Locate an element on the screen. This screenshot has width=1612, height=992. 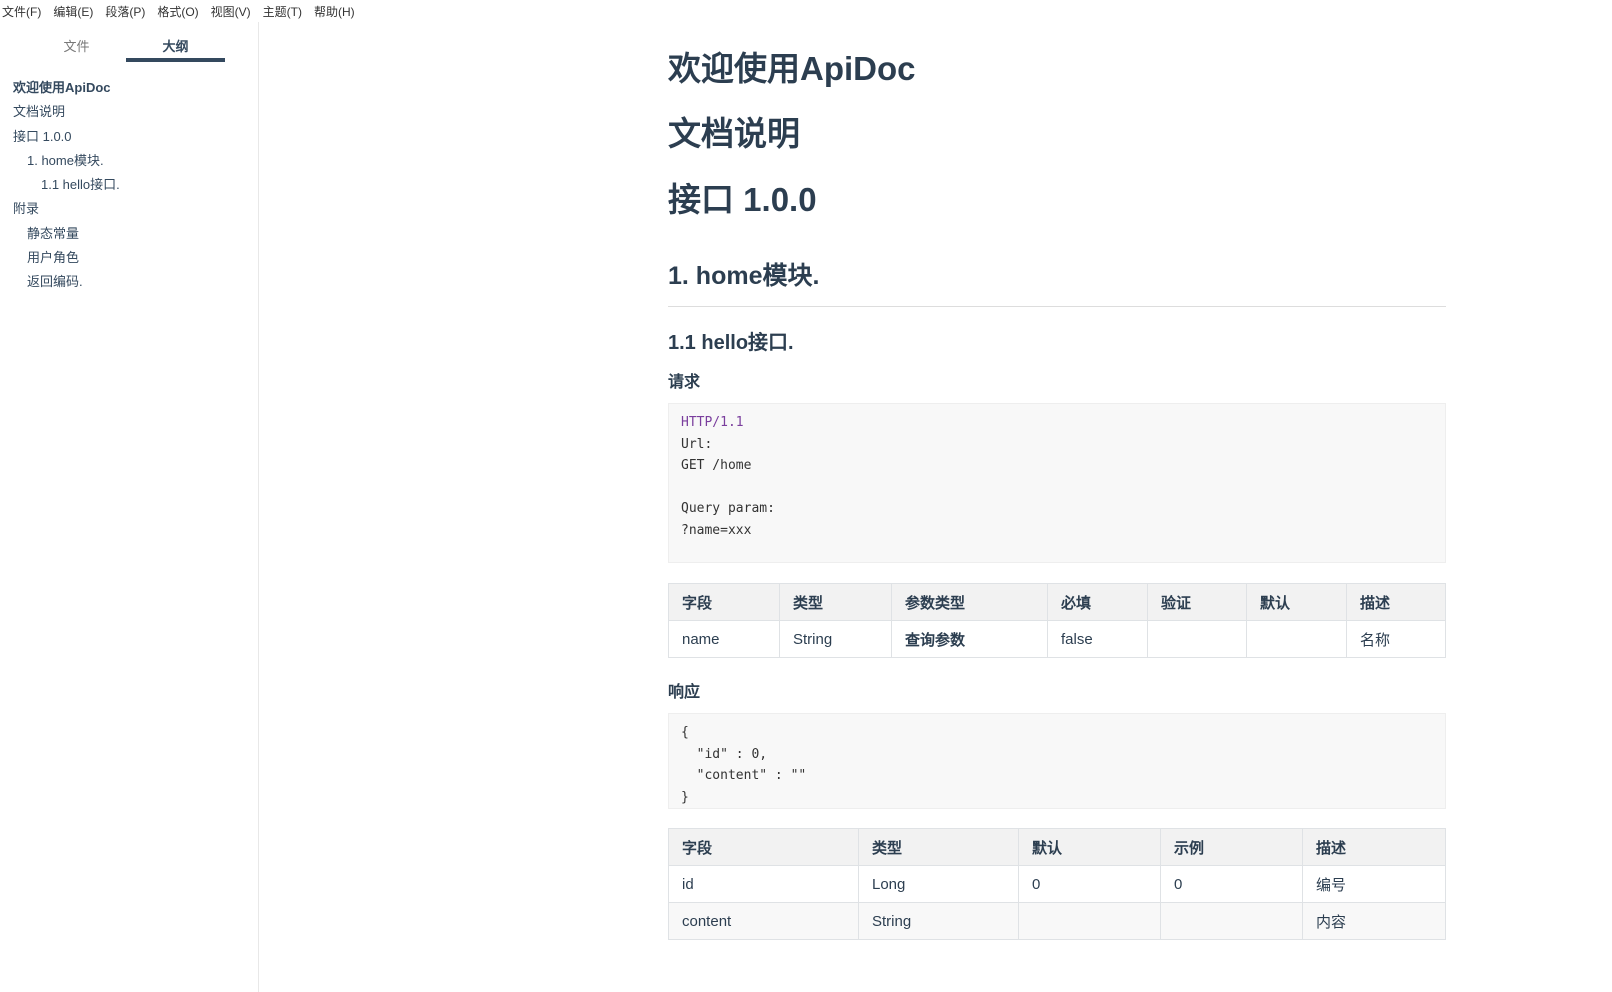
table-cell: 名称 is located at coordinates (1396, 639).